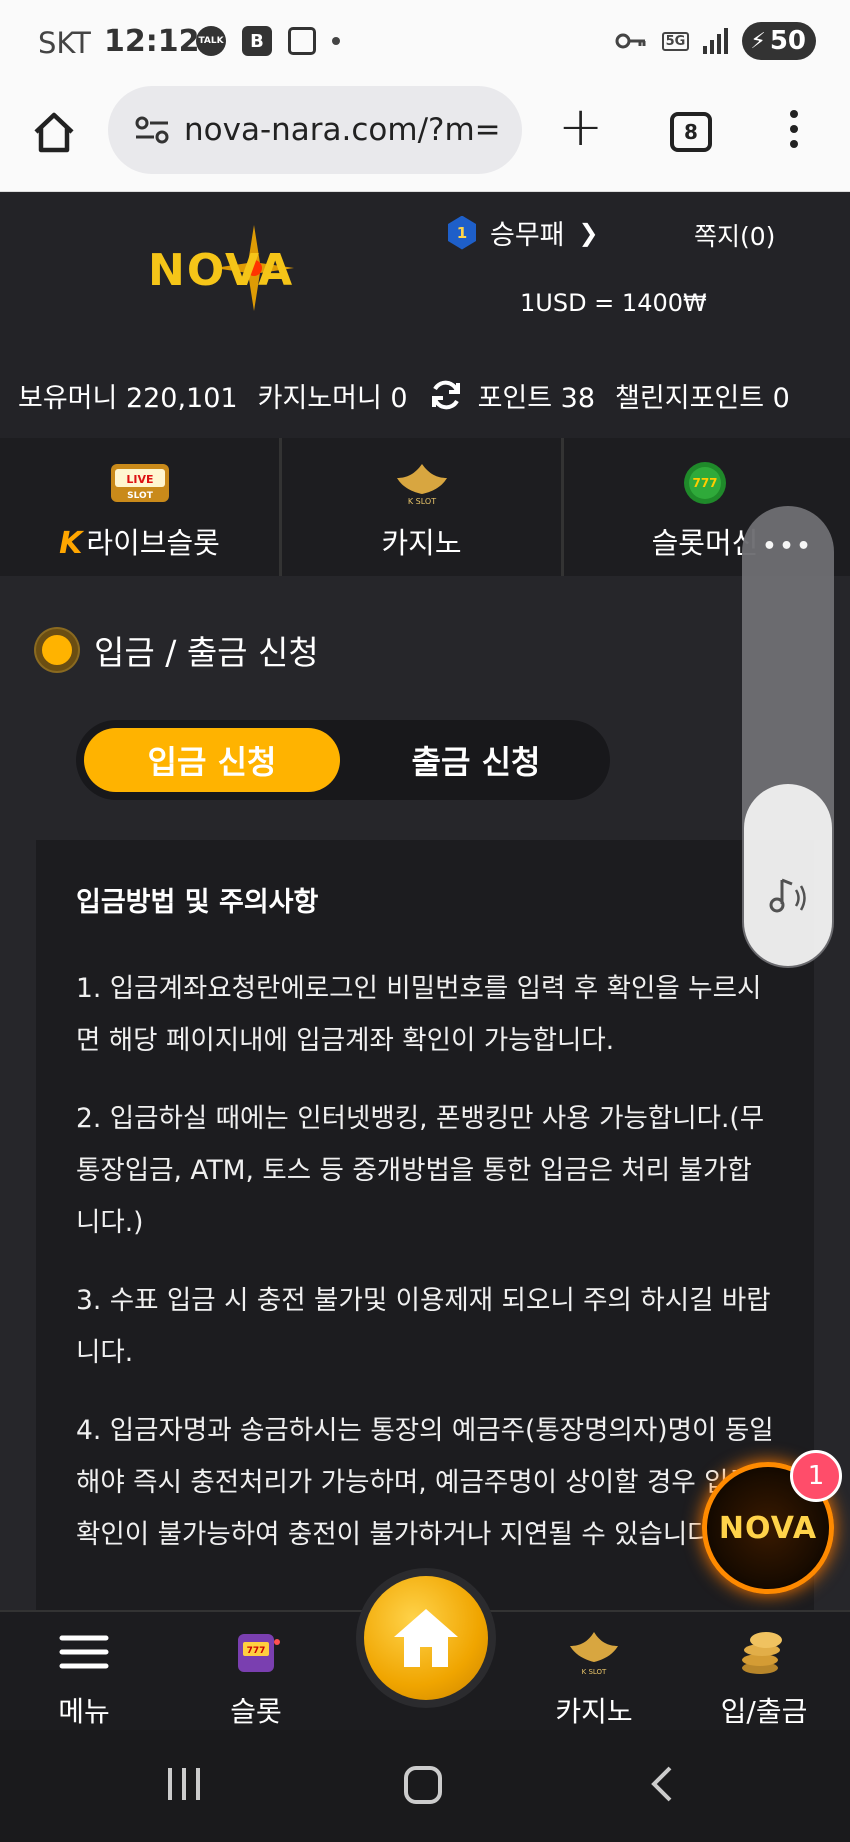 The image size is (850, 1842). What do you see at coordinates (139, 479) in the screenshot?
I see `svg-text: LIVE` at bounding box center [139, 479].